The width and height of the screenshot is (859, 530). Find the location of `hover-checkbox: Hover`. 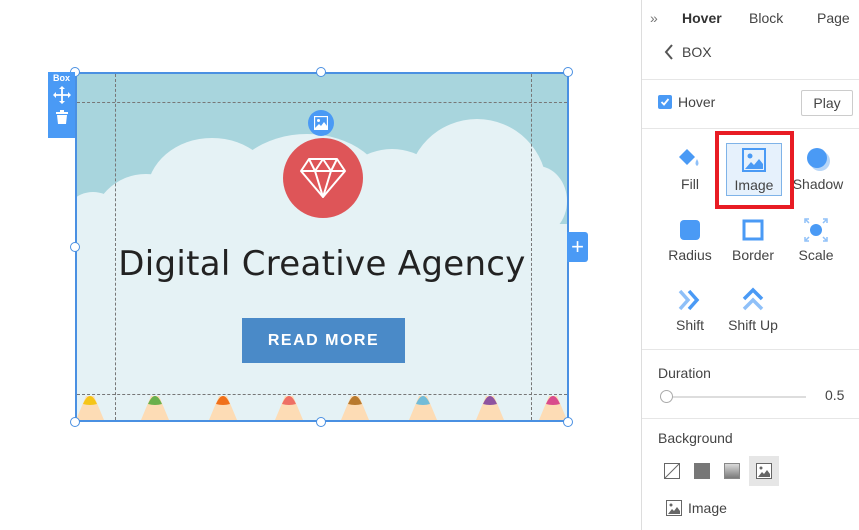

hover-checkbox: Hover is located at coordinates (686, 102).